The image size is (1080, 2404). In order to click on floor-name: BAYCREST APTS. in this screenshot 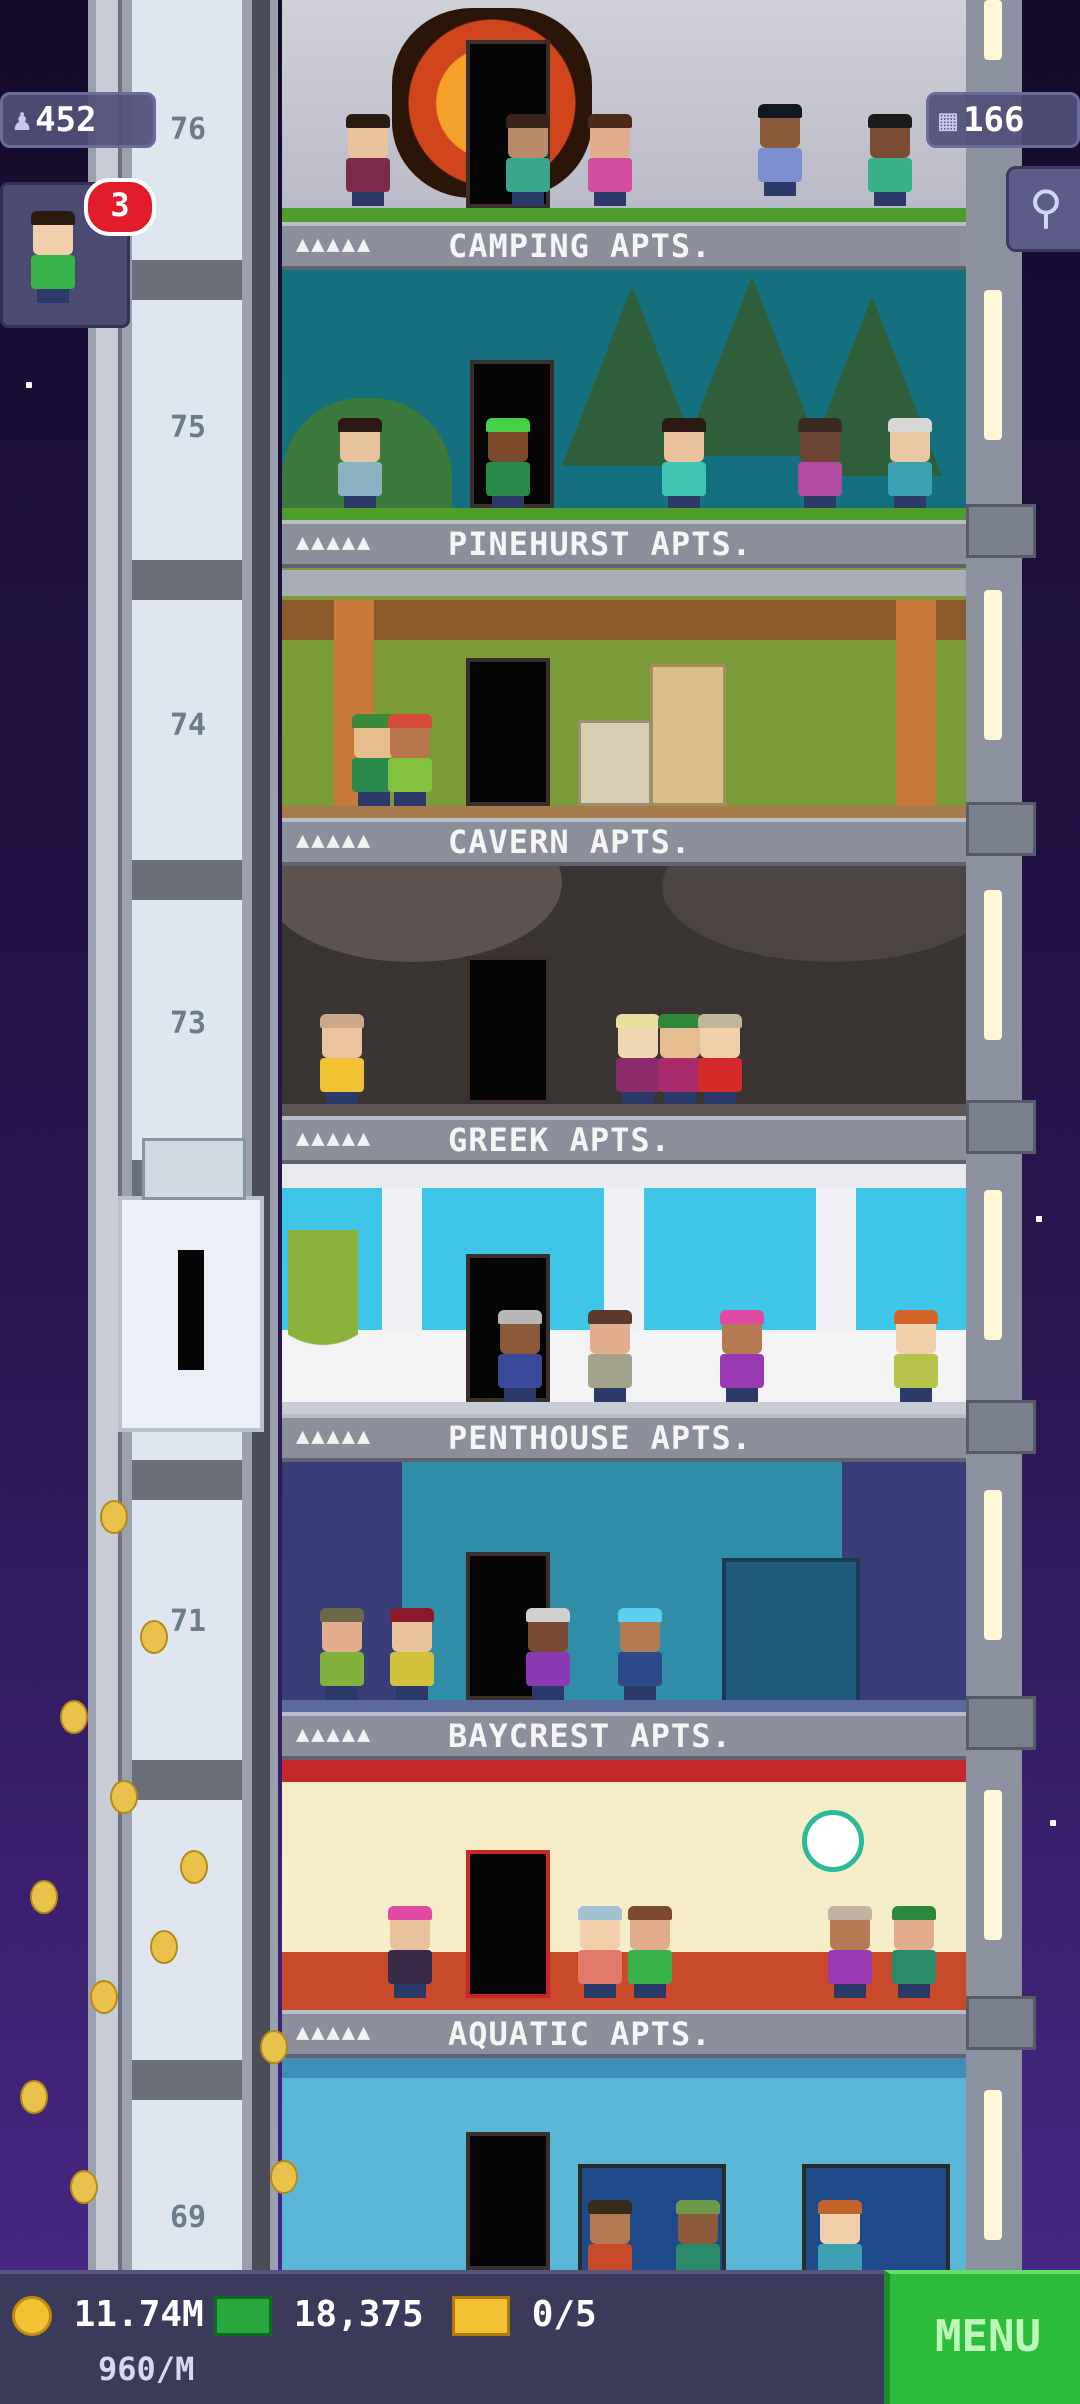, I will do `click(590, 1736)`.